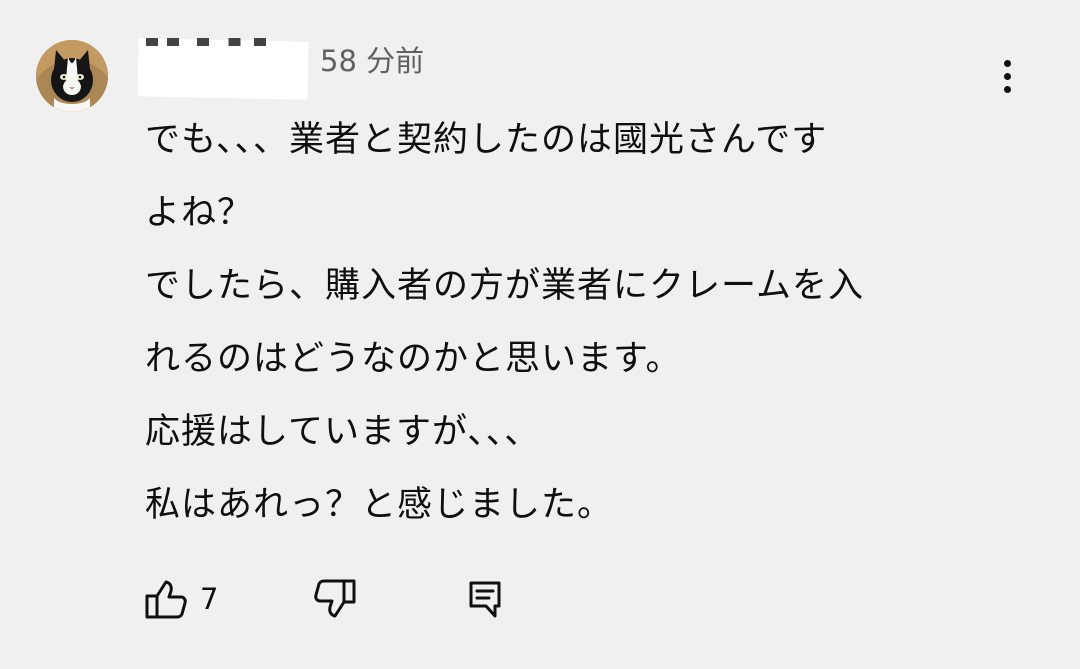 Image resolution: width=1080 pixels, height=669 pixels. I want to click on comment-line: 私はあれっ？と感じました。, so click(379, 505).